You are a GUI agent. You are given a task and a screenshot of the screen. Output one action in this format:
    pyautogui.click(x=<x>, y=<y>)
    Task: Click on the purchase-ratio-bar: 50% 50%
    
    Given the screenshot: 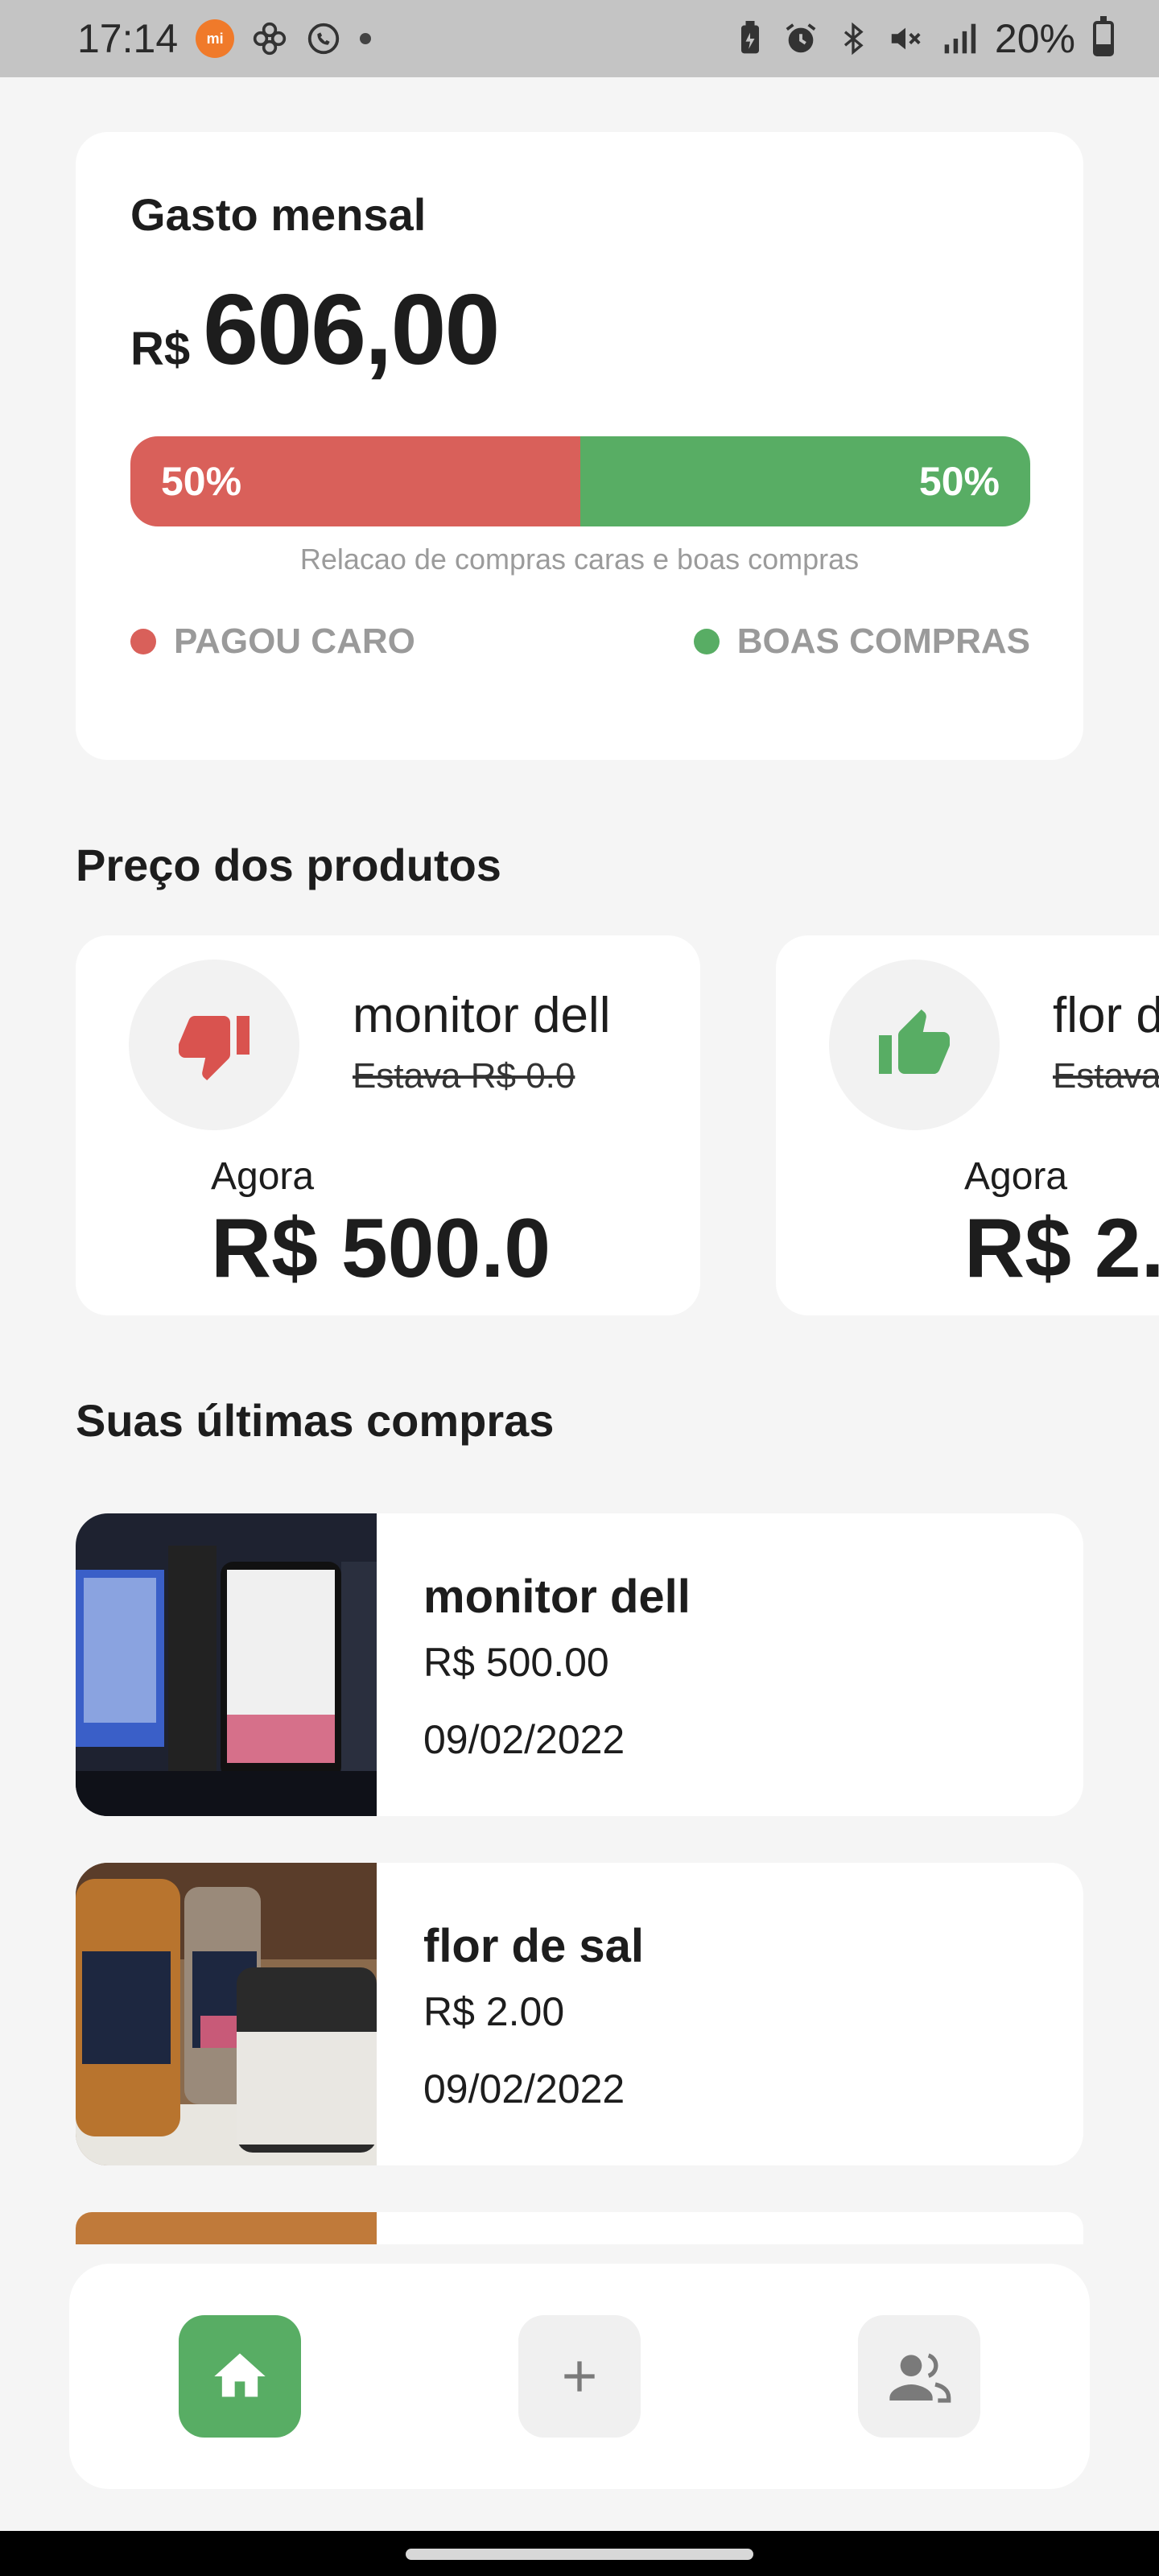 What is the action you would take?
    pyautogui.click(x=580, y=481)
    